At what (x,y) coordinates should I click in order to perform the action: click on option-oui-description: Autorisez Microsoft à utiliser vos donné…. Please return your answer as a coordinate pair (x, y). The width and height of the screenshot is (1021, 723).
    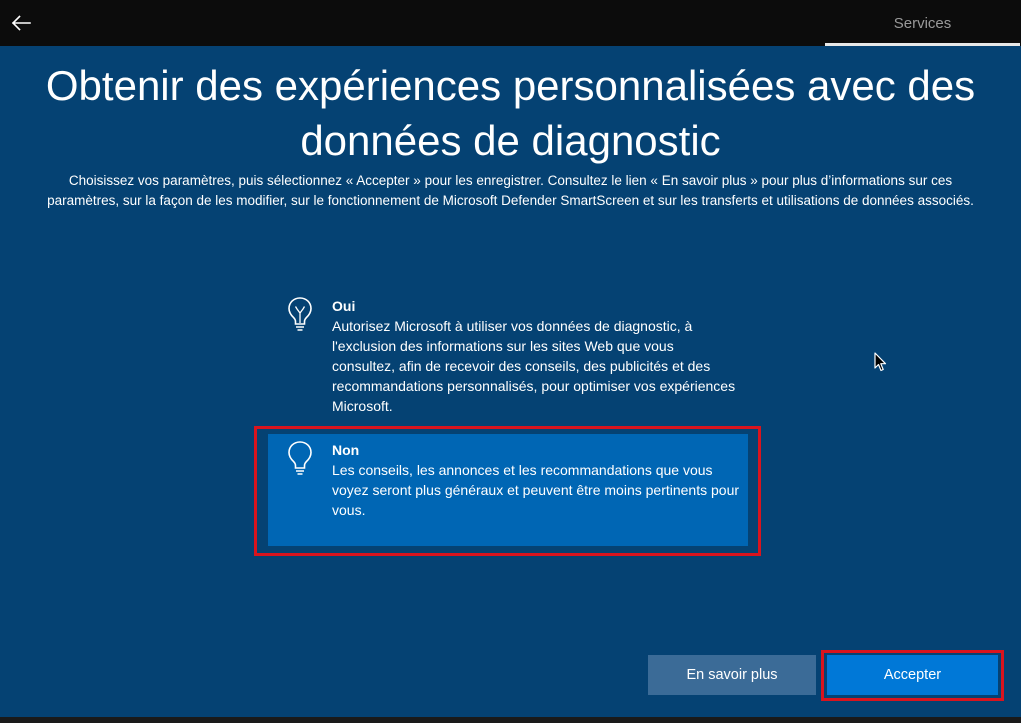
    Looking at the image, I should click on (534, 366).